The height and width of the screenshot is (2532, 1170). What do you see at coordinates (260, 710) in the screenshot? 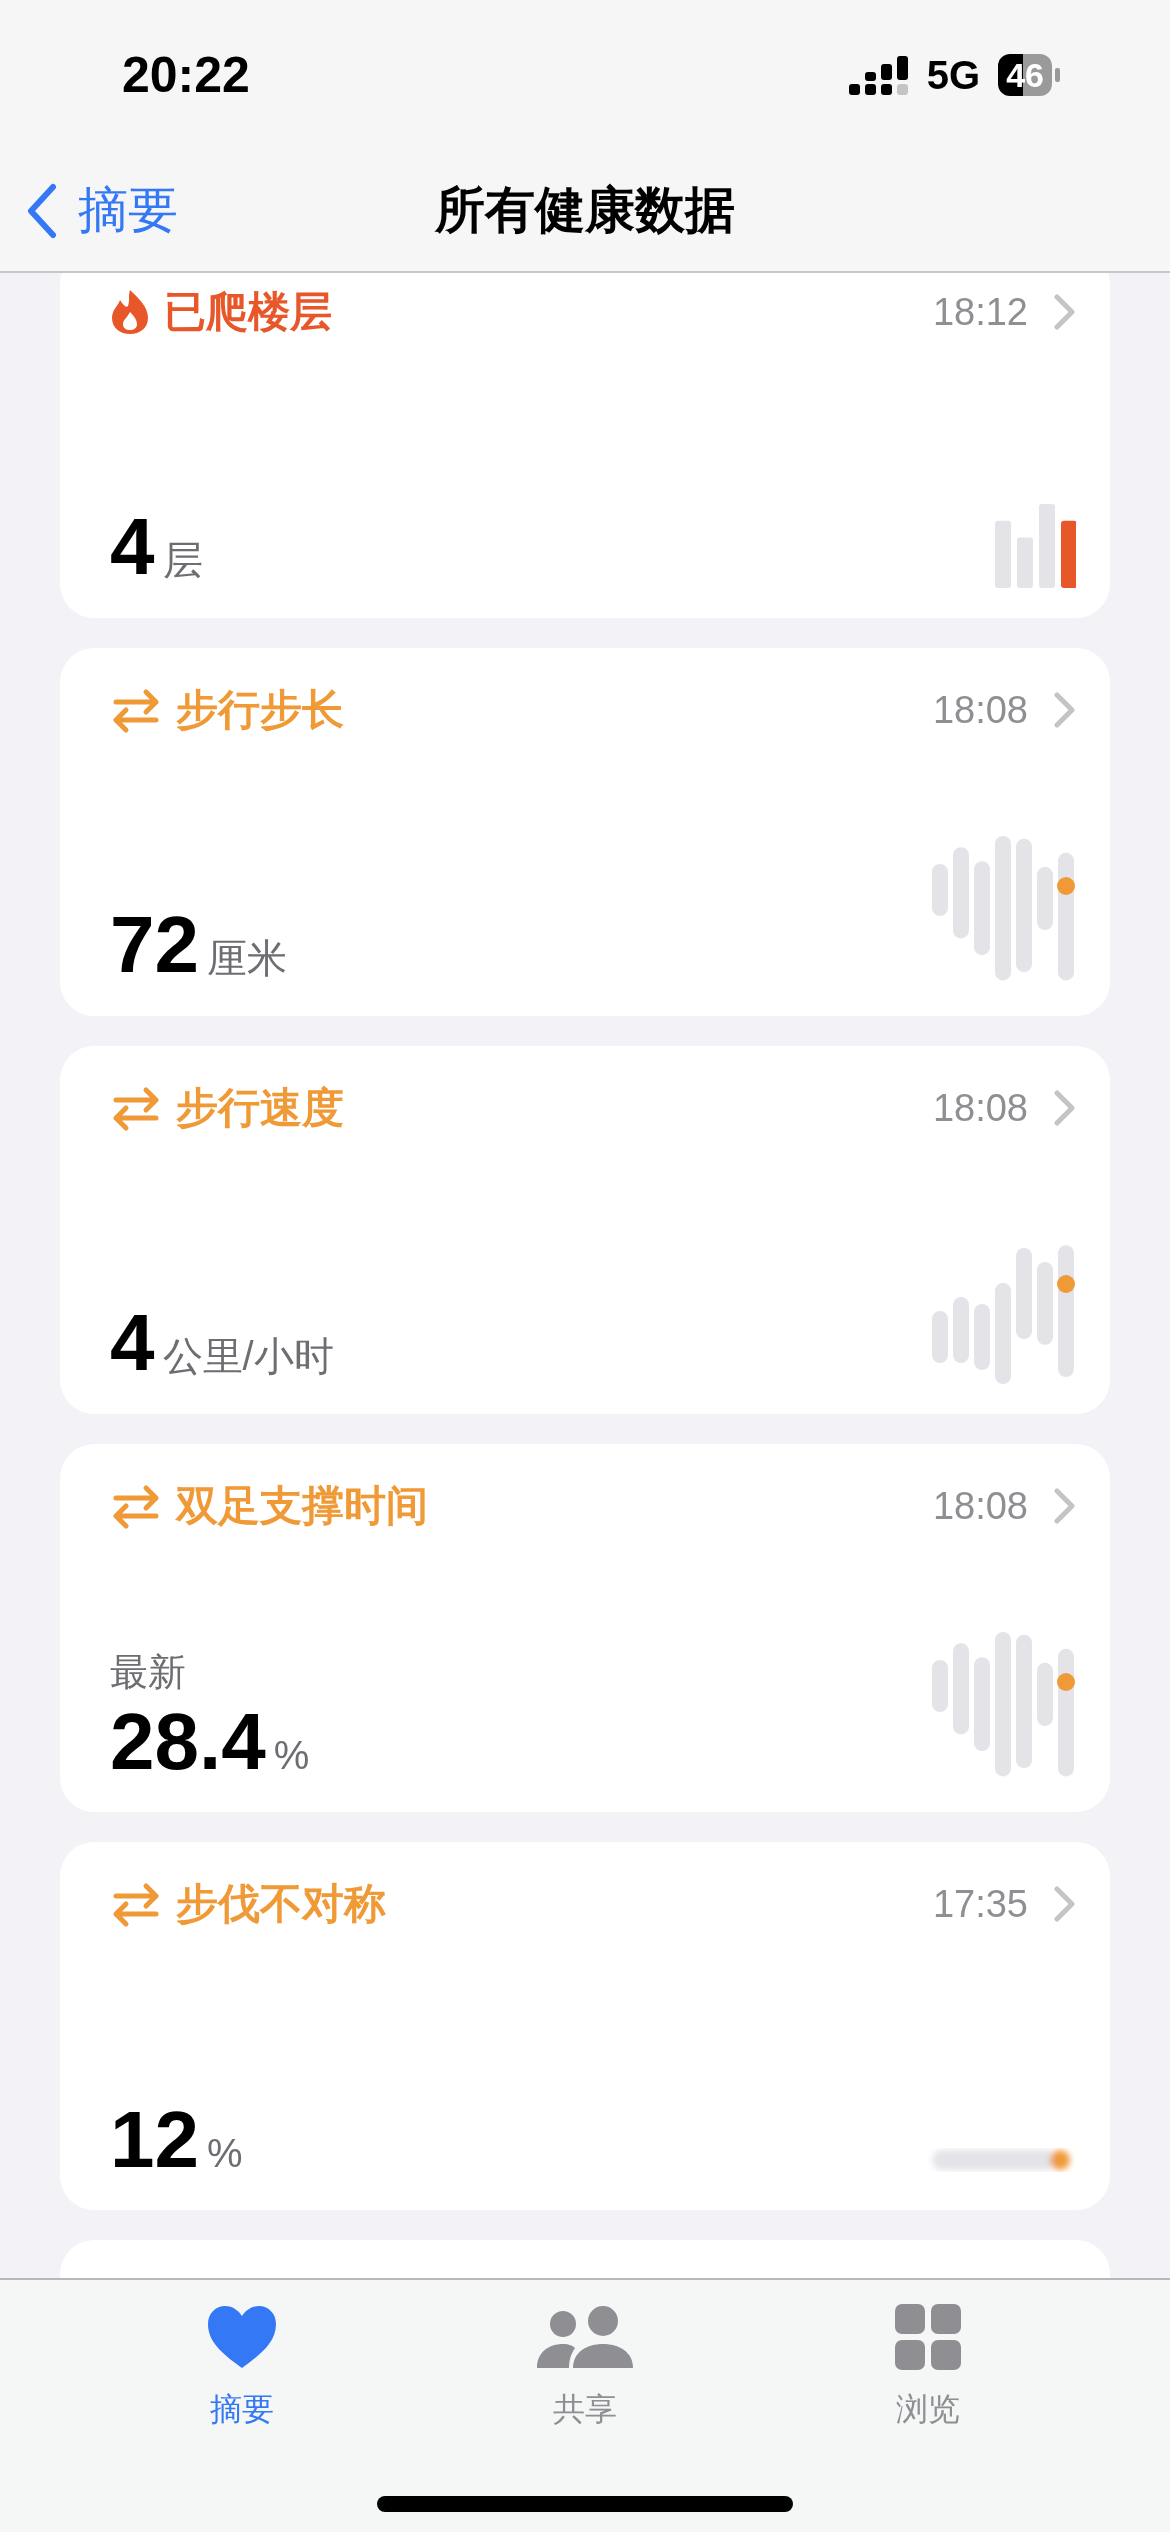
I see `metric-title: 步行步长` at bounding box center [260, 710].